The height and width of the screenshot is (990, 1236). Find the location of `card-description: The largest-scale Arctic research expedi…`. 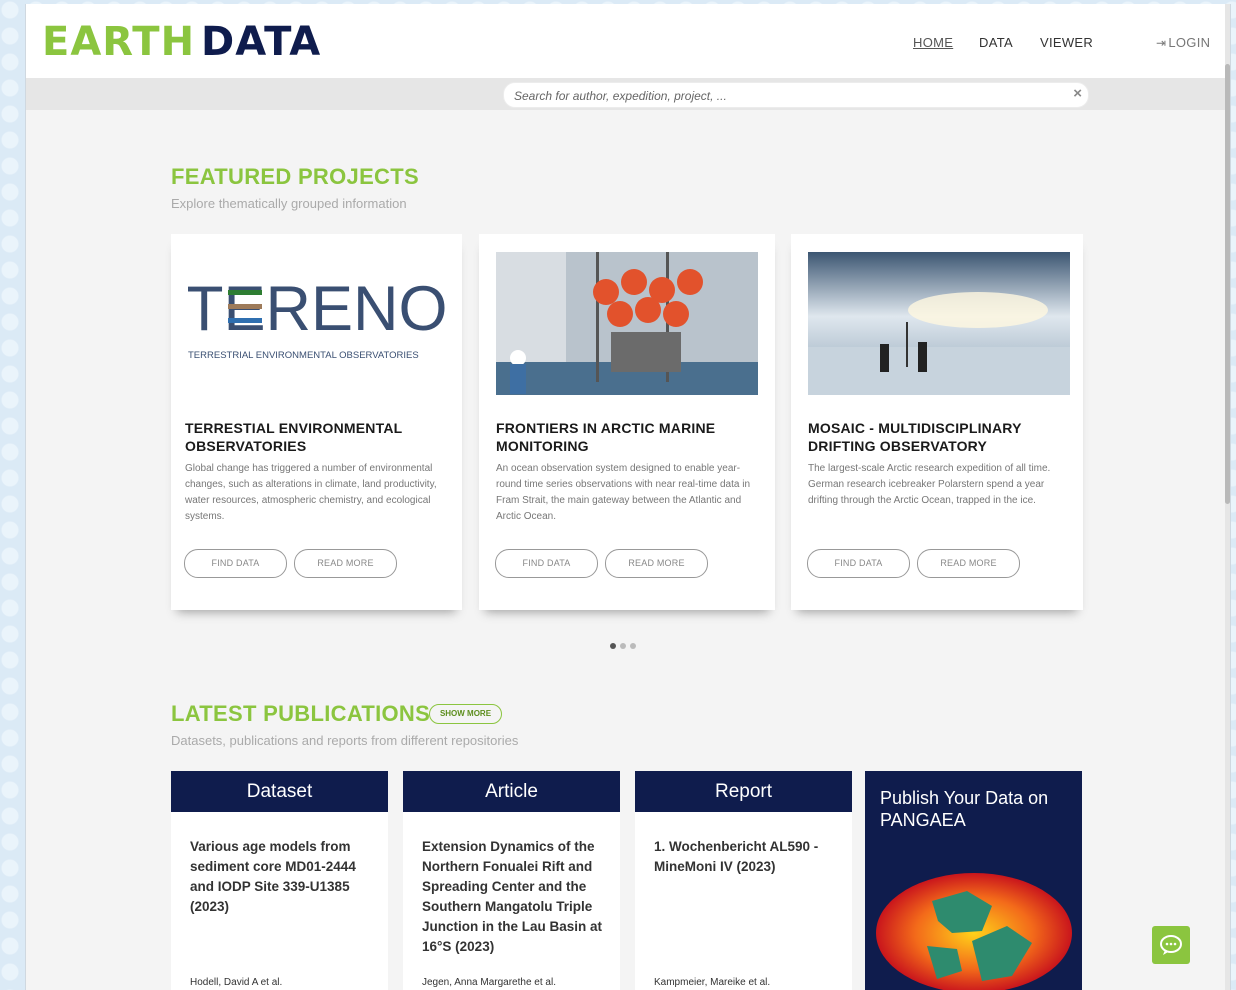

card-description: The largest-scale Arctic research expedi… is located at coordinates (929, 484).